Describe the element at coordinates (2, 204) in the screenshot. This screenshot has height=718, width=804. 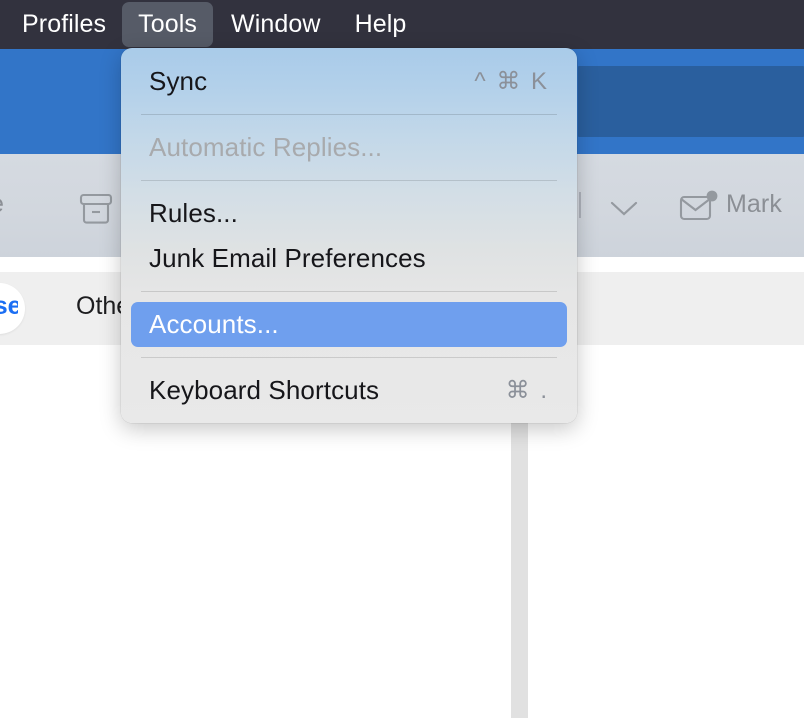
I see `toolbar-truncated-label: e` at that location.